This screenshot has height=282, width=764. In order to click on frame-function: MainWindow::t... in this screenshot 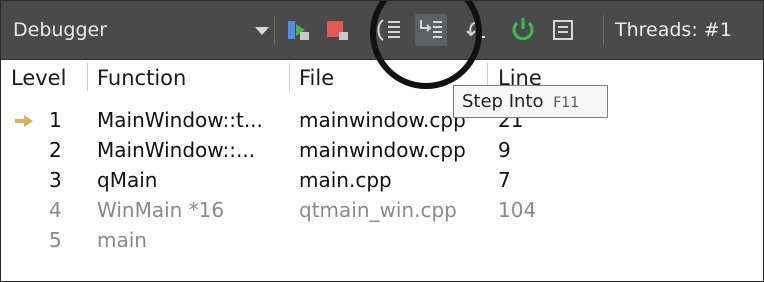, I will do `click(180, 120)`.